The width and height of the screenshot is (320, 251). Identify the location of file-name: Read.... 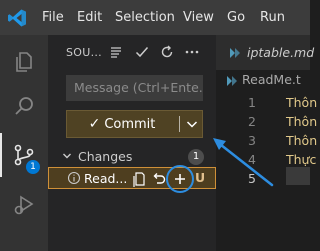
(106, 178).